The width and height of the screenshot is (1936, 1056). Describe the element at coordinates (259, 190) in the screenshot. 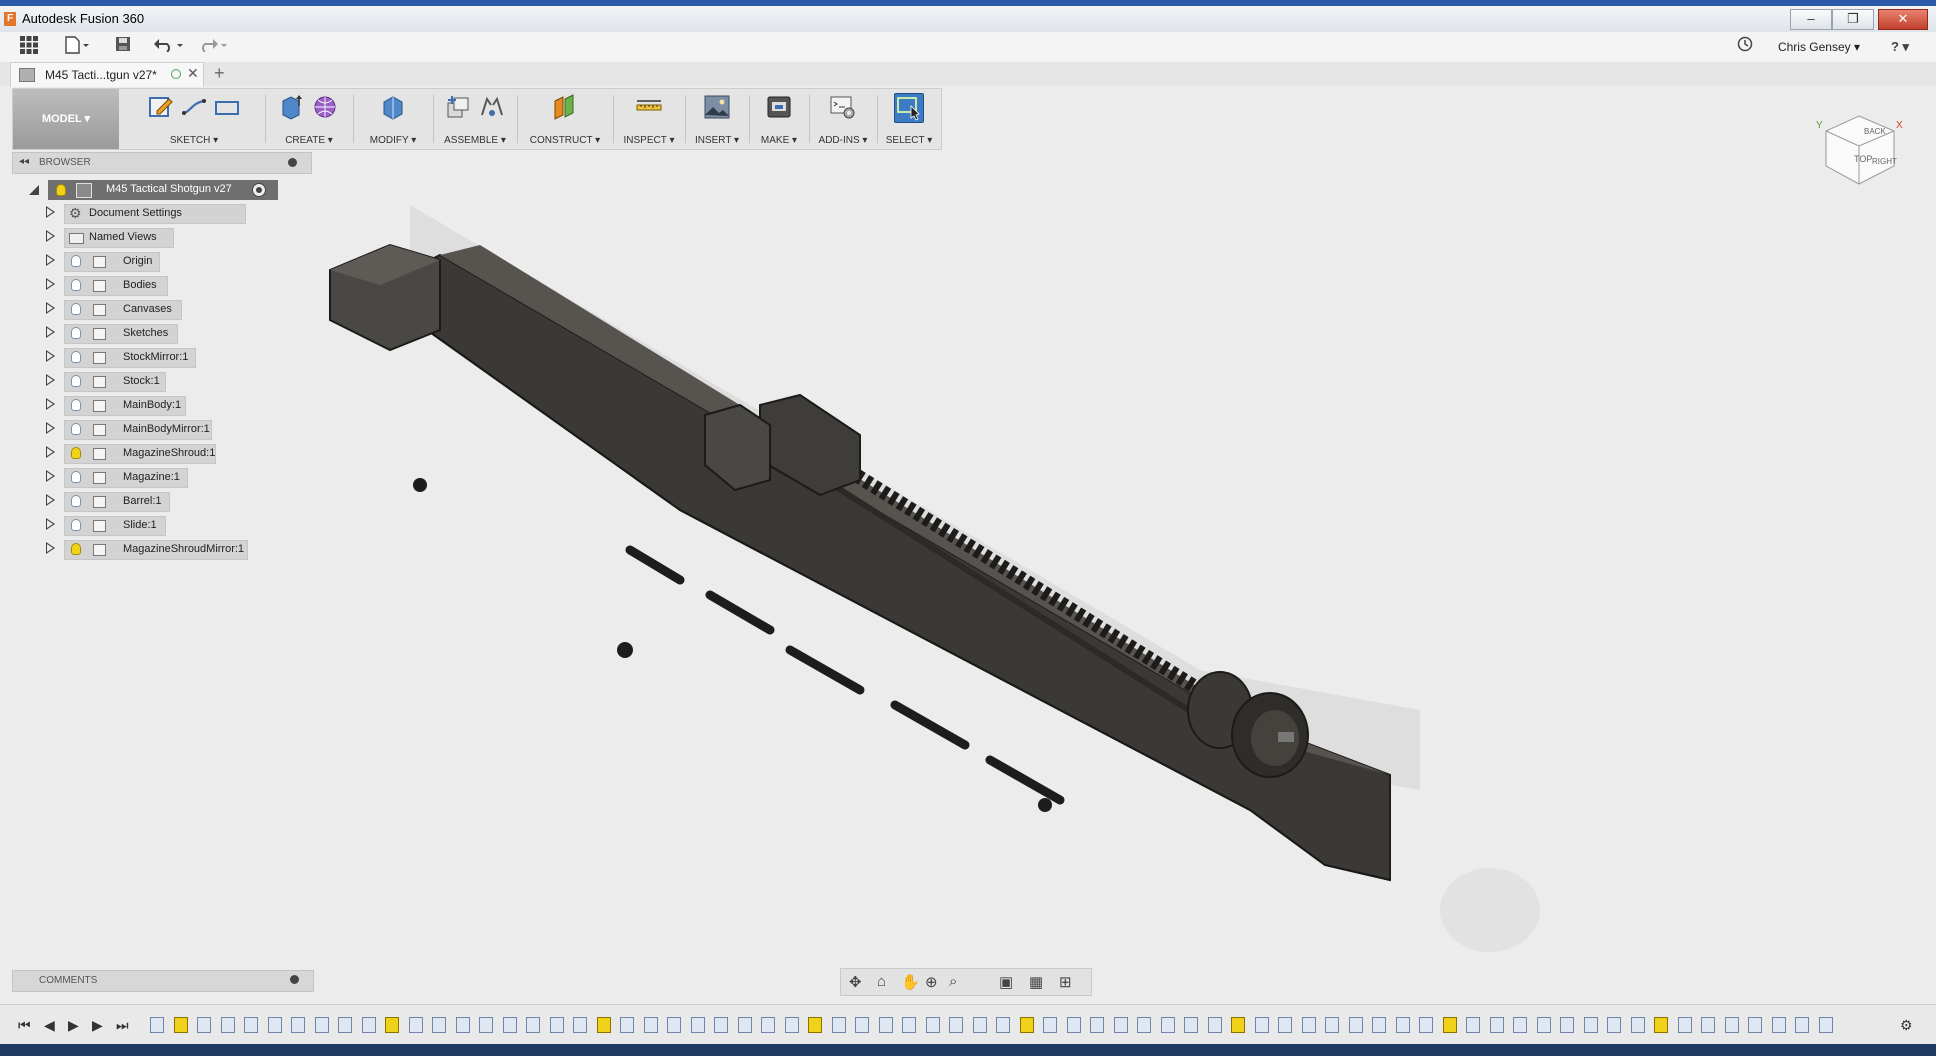

I see `activate-component-icon` at that location.